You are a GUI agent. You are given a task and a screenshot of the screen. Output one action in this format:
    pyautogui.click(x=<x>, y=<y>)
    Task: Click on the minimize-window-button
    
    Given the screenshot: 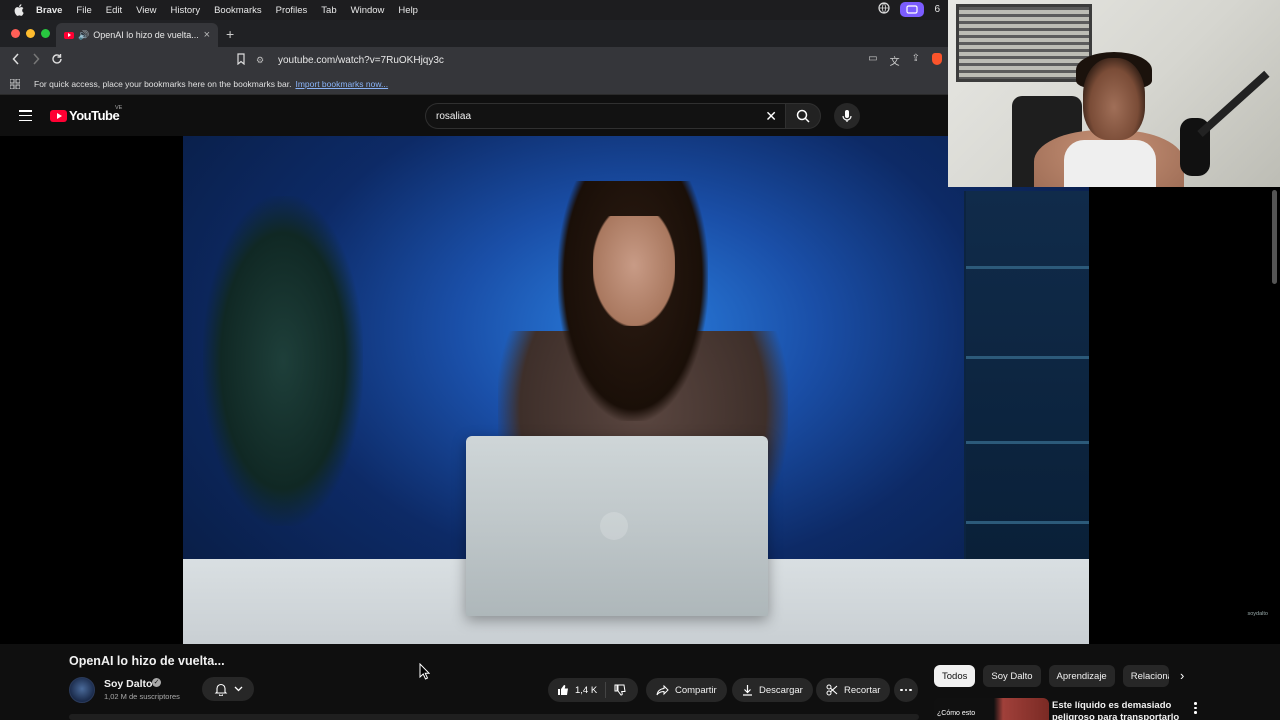 What is the action you would take?
    pyautogui.click(x=30, y=33)
    